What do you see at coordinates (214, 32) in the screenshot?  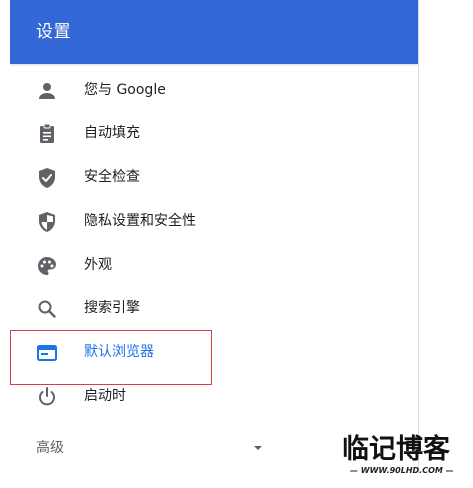 I see `settings-header: 设置` at bounding box center [214, 32].